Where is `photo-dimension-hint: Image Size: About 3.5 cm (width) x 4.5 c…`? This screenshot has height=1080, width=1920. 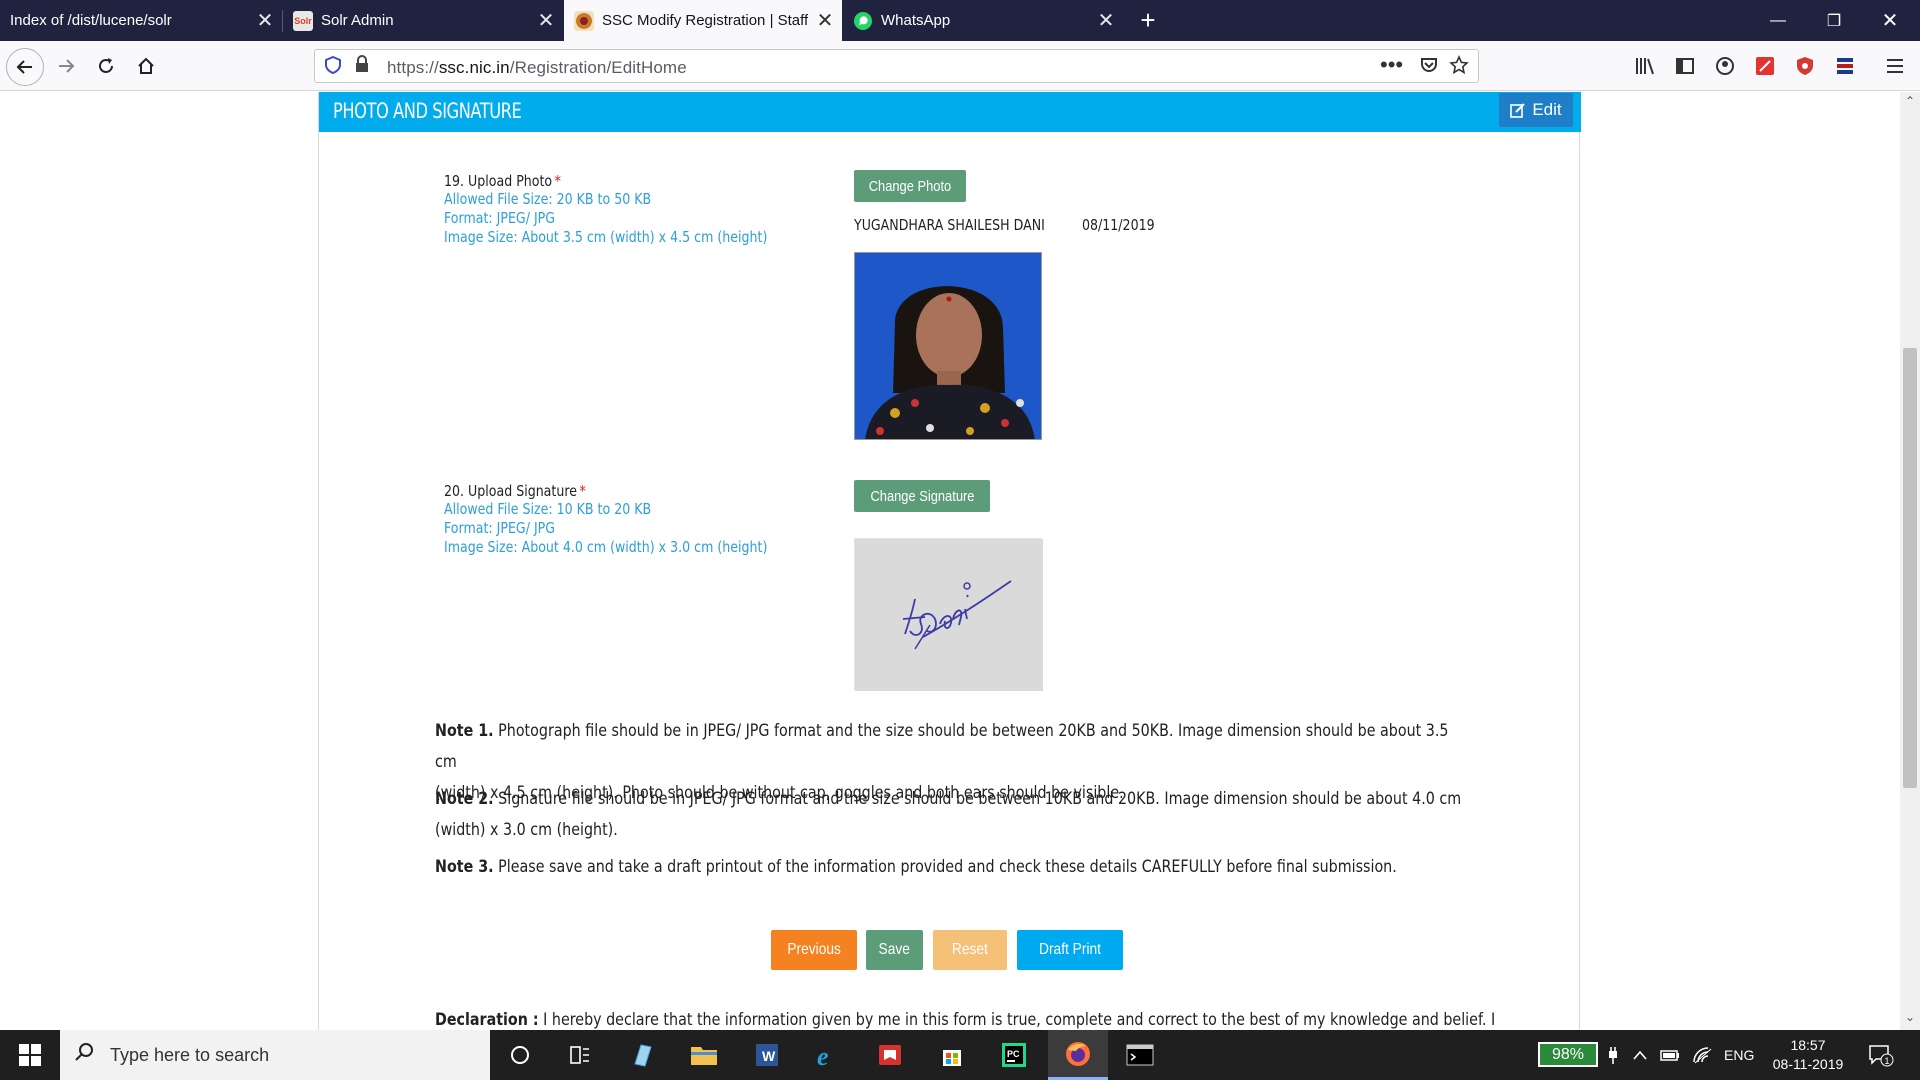 photo-dimension-hint: Image Size: About 3.5 cm (width) x 4.5 c… is located at coordinates (606, 237).